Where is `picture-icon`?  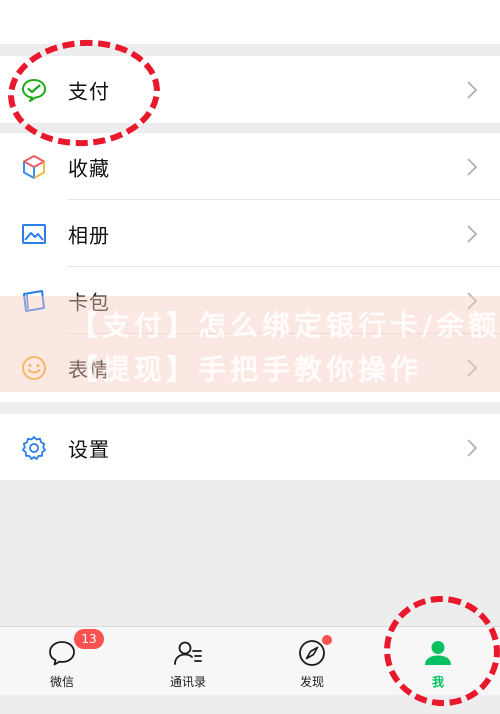
picture-icon is located at coordinates (34, 234).